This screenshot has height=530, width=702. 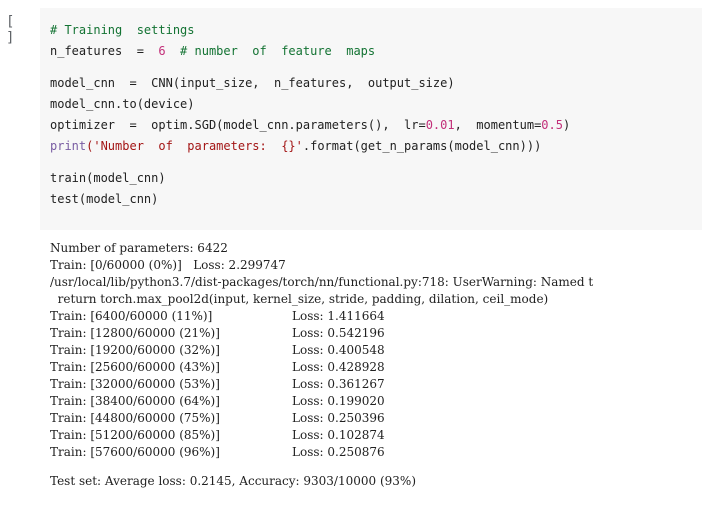 I want to click on train-loss-value: Loss: 0.428928, so click(x=338, y=367).